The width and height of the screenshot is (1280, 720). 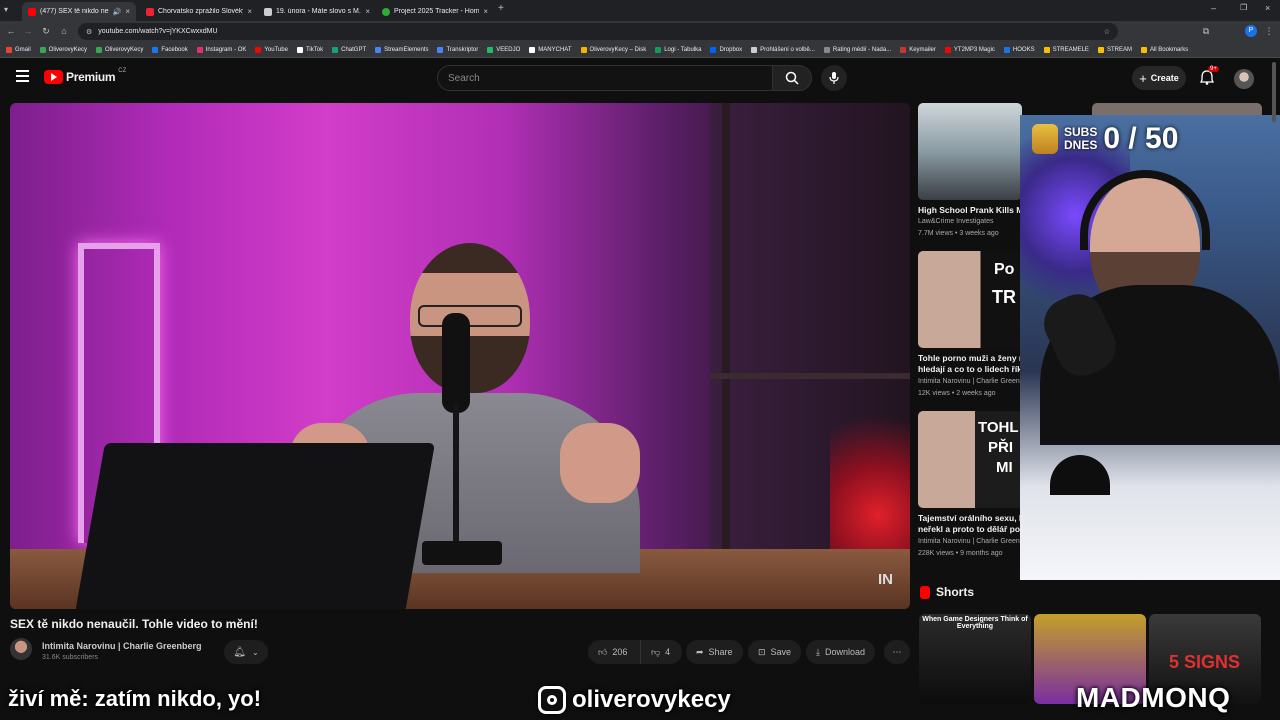 I want to click on channel-name: Intimita Narovinu | Charlie Greenberg, so click(x=122, y=646).